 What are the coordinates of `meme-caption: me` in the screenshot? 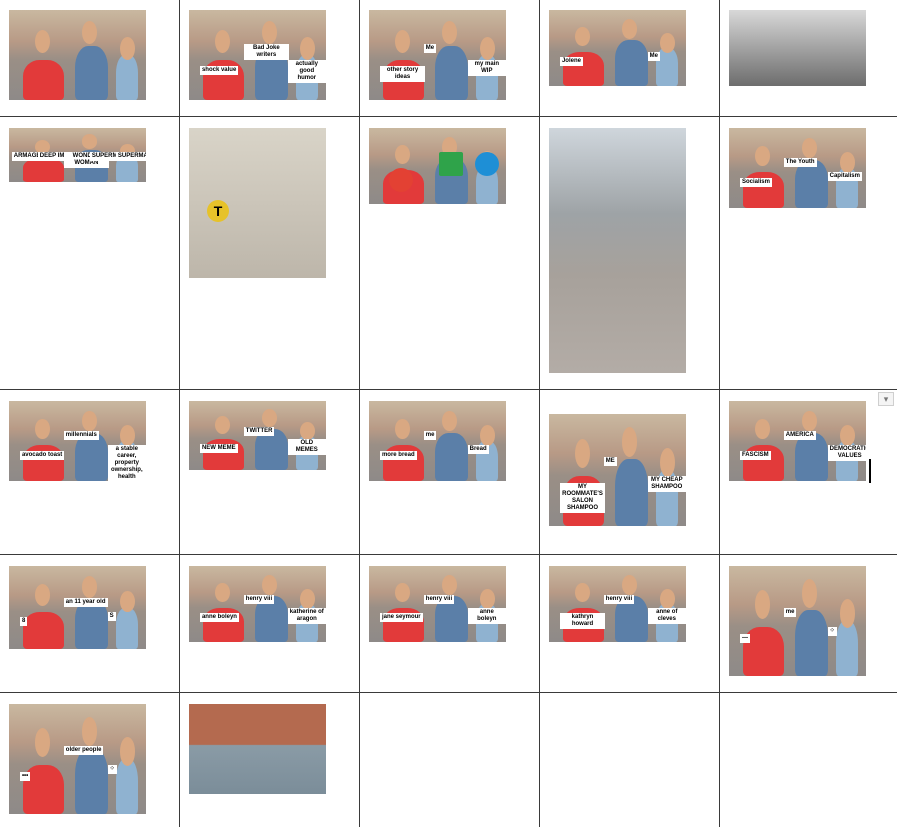 It's located at (790, 612).